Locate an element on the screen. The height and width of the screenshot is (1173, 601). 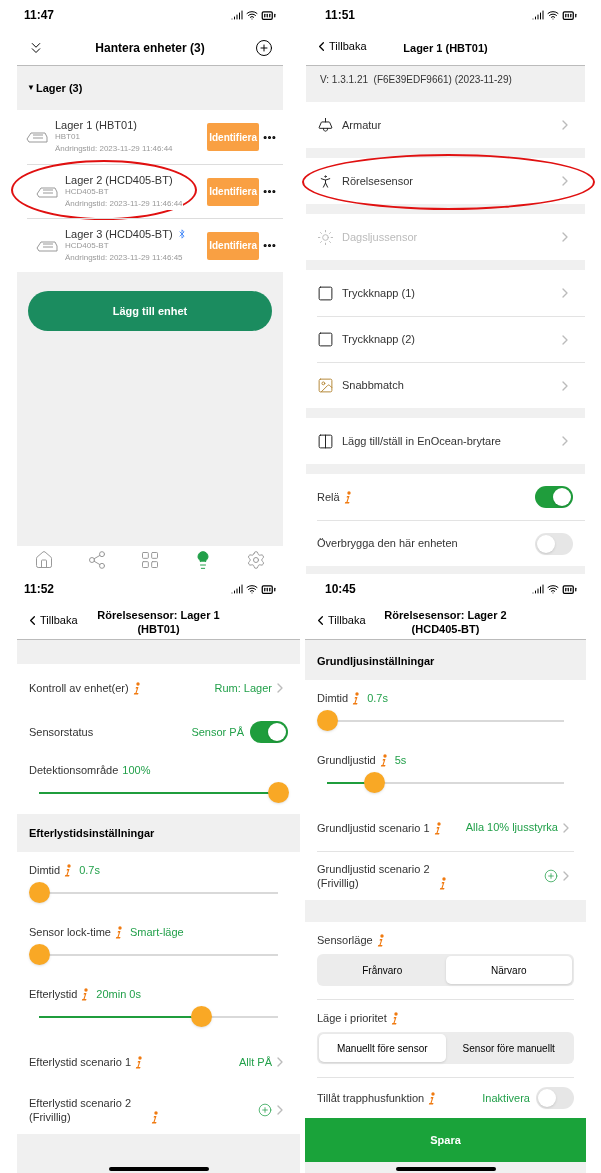
setting-label: Efterlystid scenario 1 is located at coordinates (80, 1062).